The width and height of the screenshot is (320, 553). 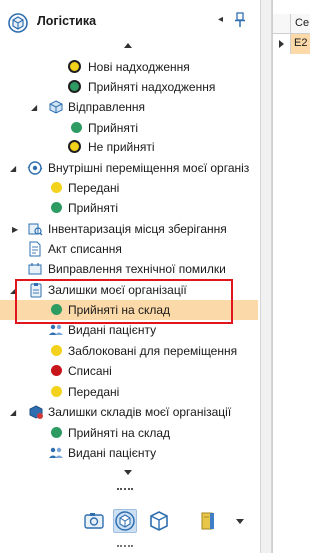 What do you see at coordinates (119, 433) in the screenshot?
I see `tree-item-label: Прийняті на склад` at bounding box center [119, 433].